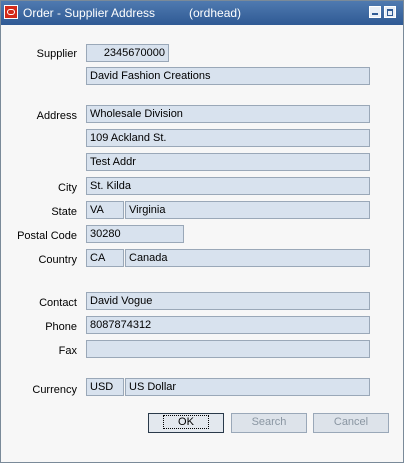  I want to click on supplier-id-field: 2345670000, so click(127, 53).